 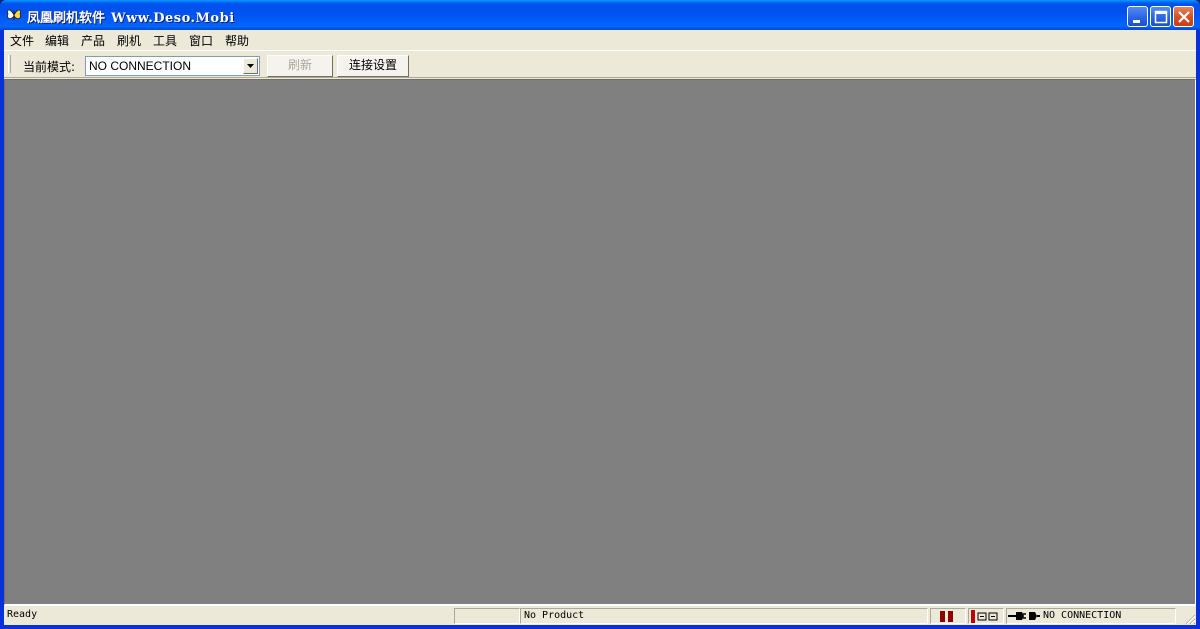 I want to click on chevron-down-icon, so click(x=250, y=66).